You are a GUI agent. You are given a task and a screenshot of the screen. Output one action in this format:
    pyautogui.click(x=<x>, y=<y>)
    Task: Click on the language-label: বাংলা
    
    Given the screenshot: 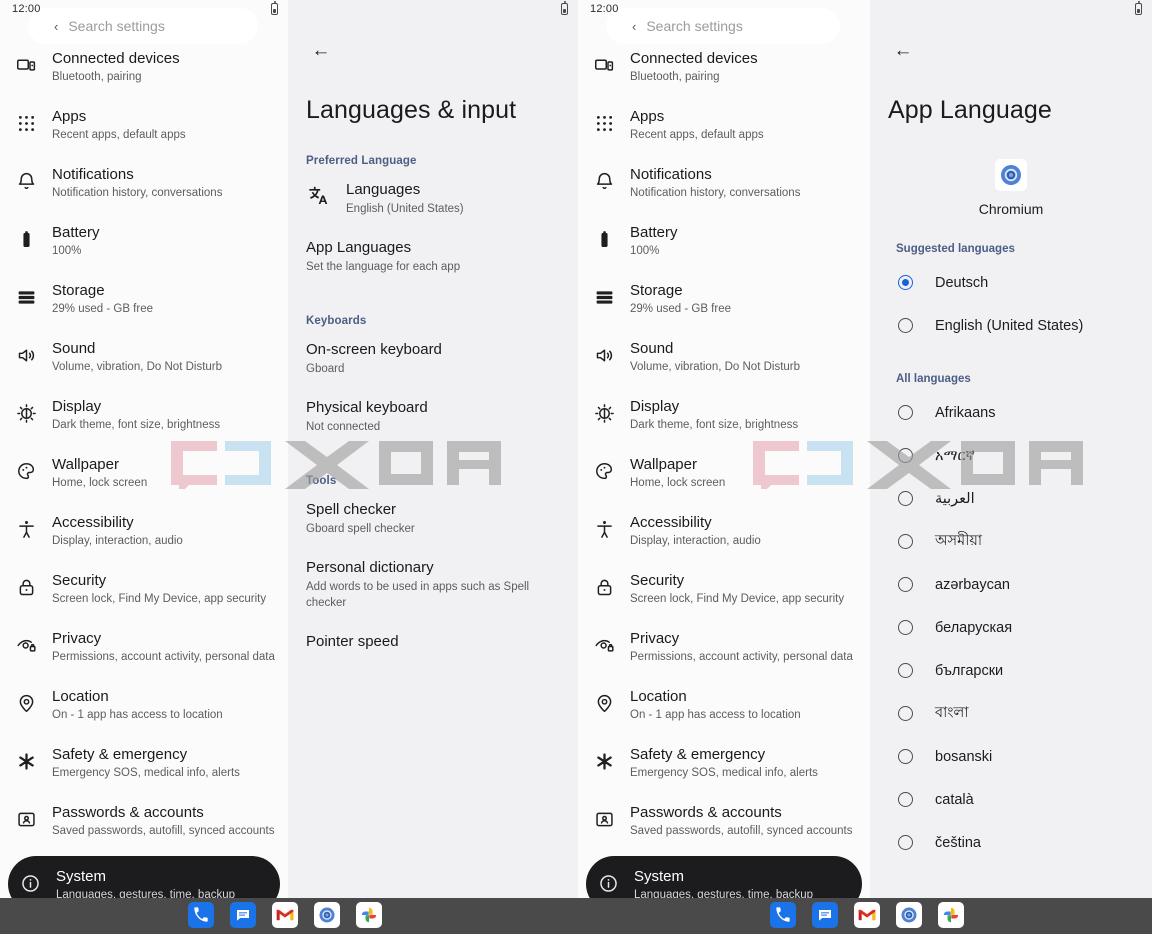 What is the action you would take?
    pyautogui.click(x=952, y=712)
    